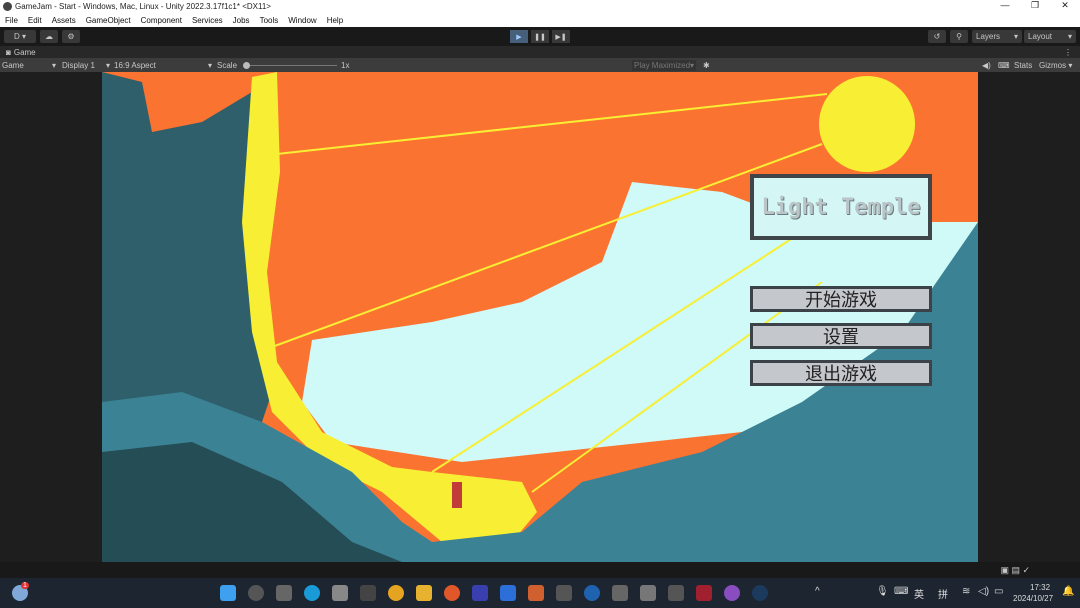 The image size is (1080, 608). I want to click on chrome-icon, so click(396, 593).